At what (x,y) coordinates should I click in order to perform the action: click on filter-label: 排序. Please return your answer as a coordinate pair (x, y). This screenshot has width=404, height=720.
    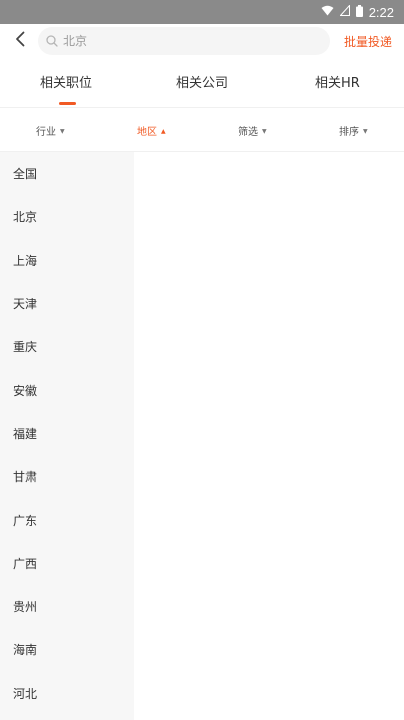
    Looking at the image, I should click on (349, 132).